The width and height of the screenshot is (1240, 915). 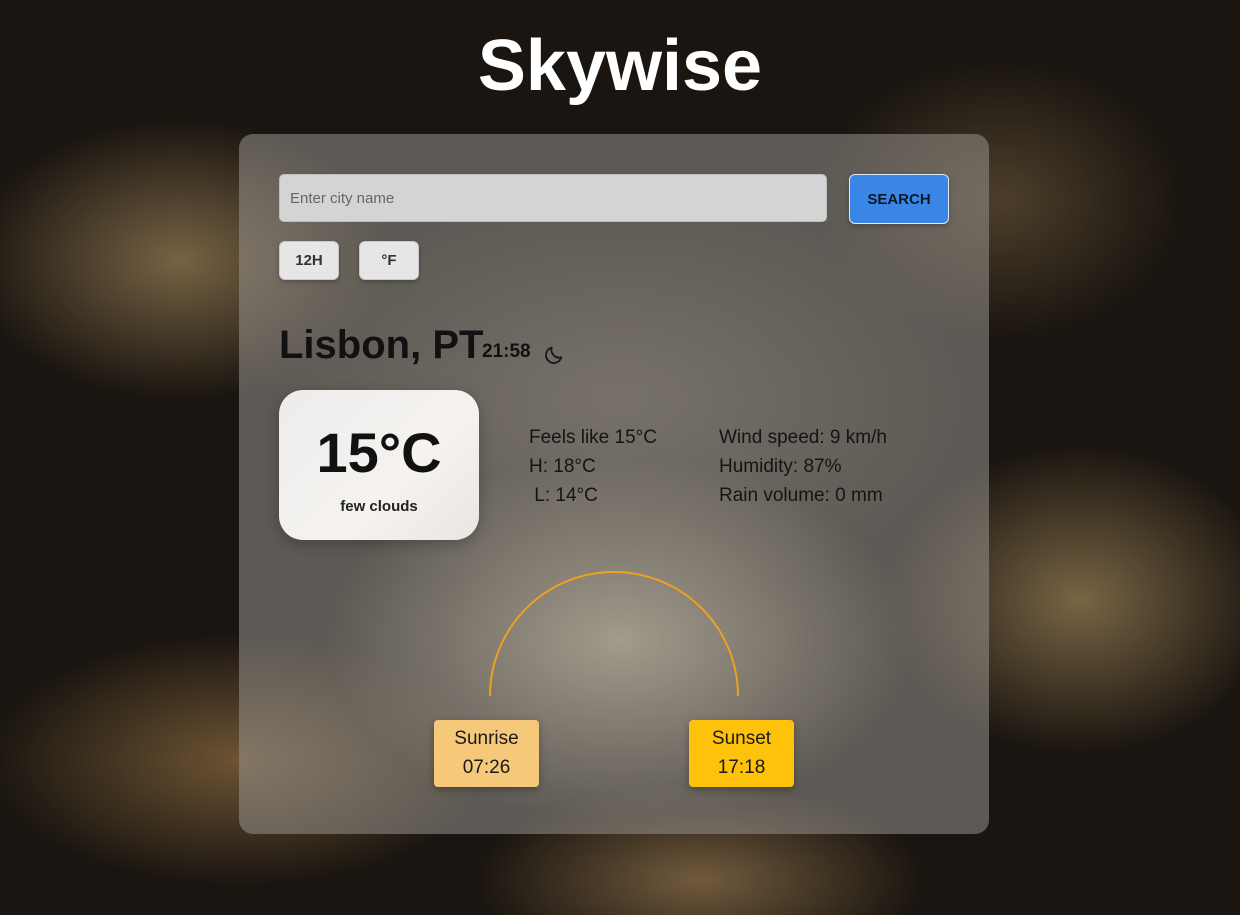 I want to click on local-time: 21:58, so click(x=506, y=351).